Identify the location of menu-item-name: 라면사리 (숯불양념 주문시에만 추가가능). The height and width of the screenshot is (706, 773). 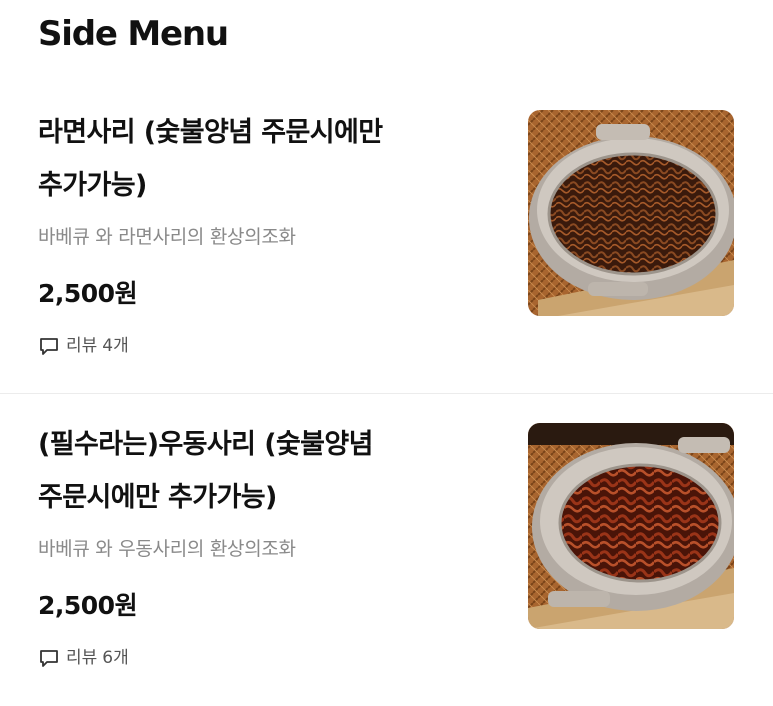
(258, 159).